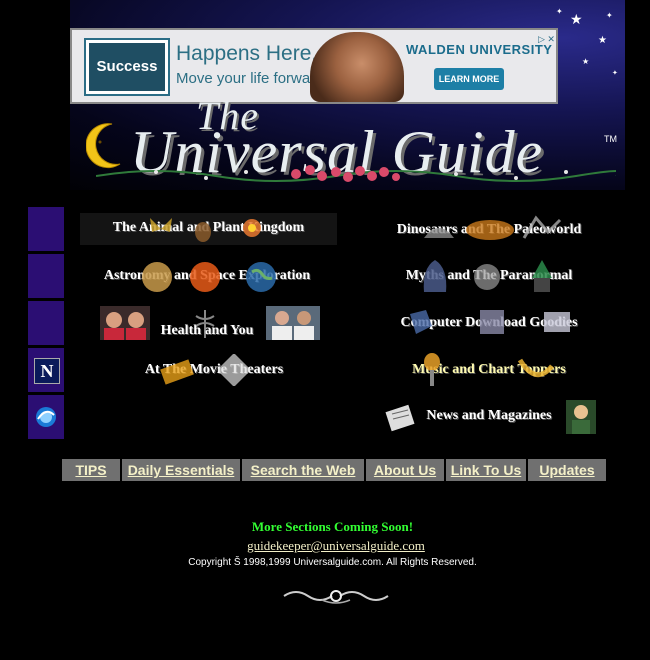 This screenshot has width=650, height=660. Describe the element at coordinates (432, 369) in the screenshot. I see `microphone-icon` at that location.